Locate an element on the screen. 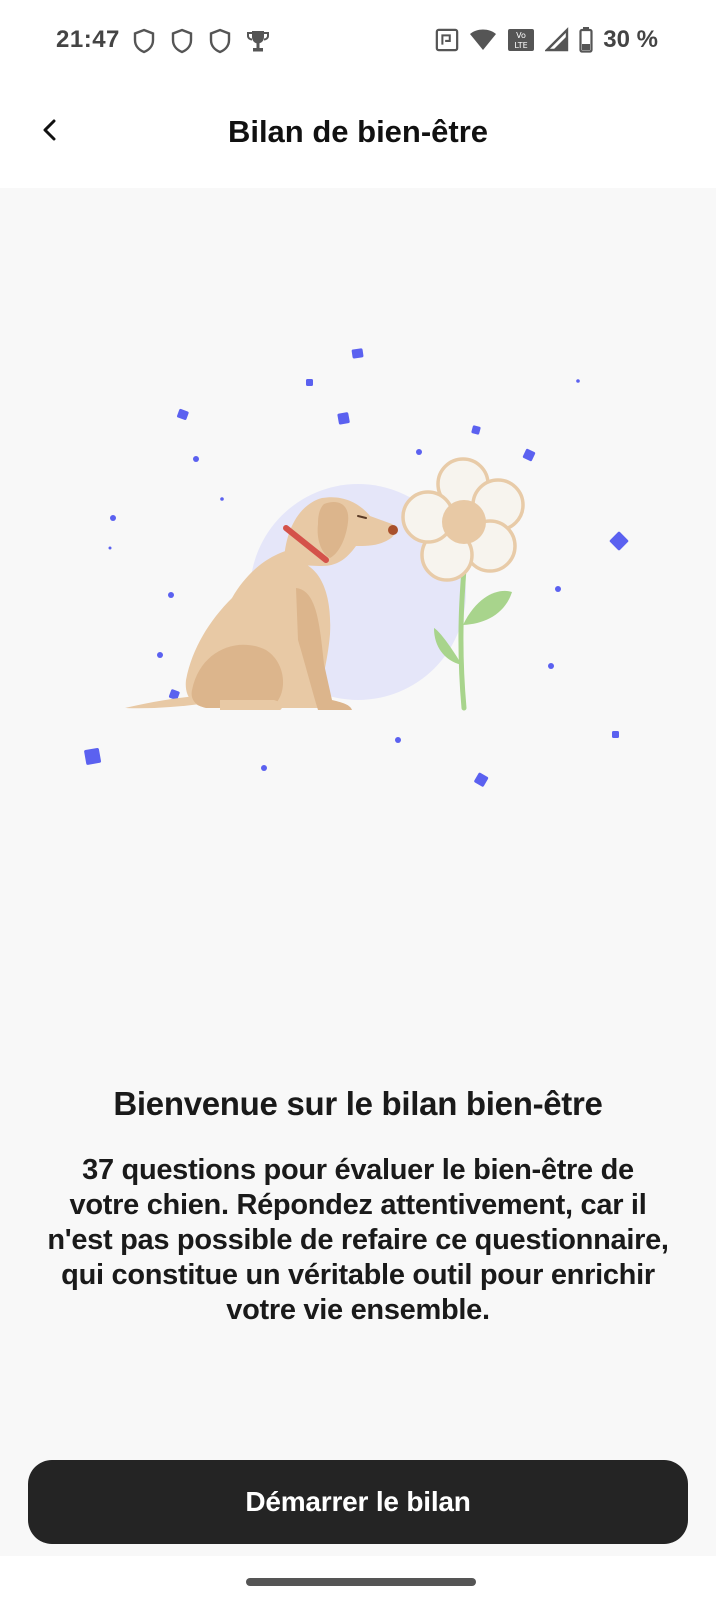 Image resolution: width=716 pixels, height=1600 pixels. wifi-icon is located at coordinates (483, 39).